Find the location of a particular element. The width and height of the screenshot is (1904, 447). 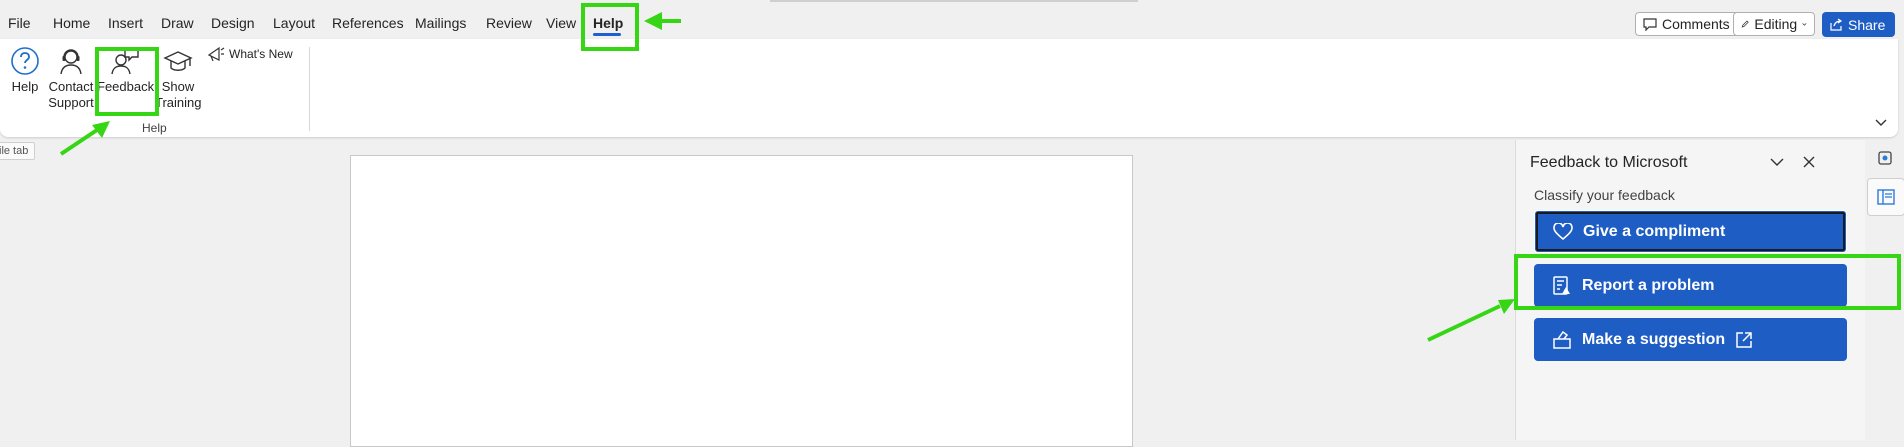

arrow-to-help-tab is located at coordinates (662, 21).